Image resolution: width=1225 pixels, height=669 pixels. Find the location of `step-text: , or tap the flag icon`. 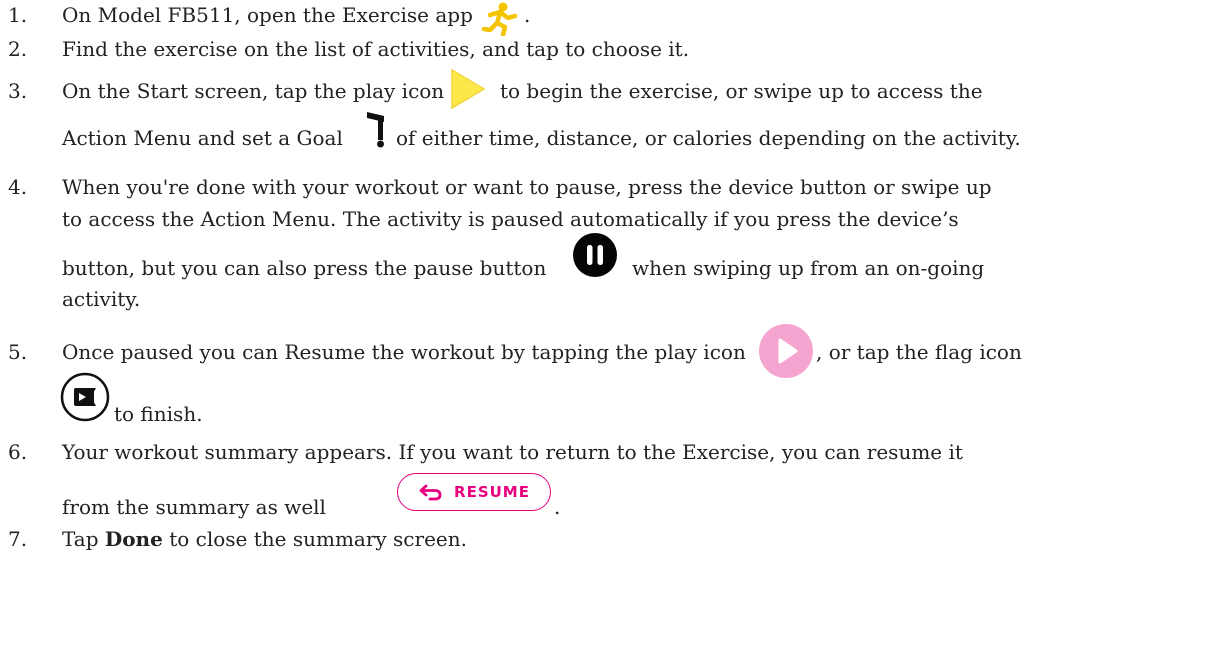

step-text: , or tap the flag icon is located at coordinates (919, 352).